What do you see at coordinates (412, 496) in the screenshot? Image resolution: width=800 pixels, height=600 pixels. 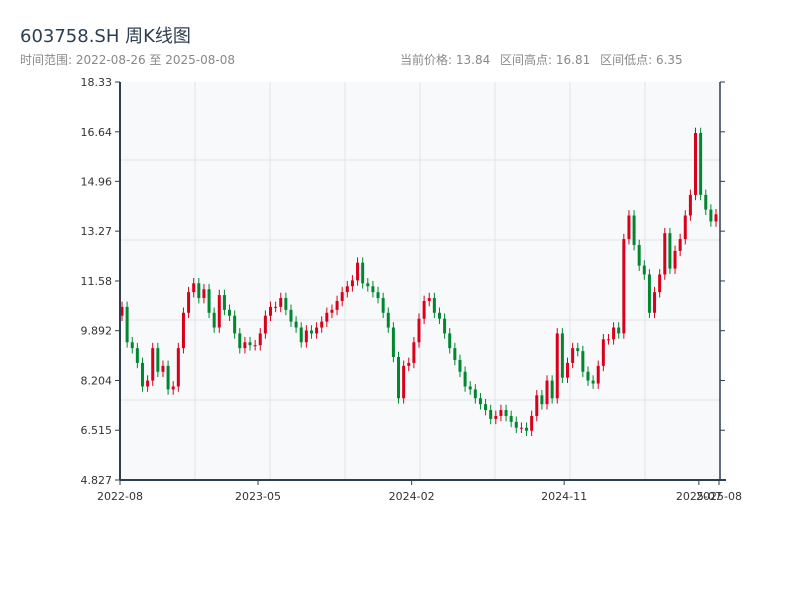 I see `x-tick-label: 2024-02` at bounding box center [412, 496].